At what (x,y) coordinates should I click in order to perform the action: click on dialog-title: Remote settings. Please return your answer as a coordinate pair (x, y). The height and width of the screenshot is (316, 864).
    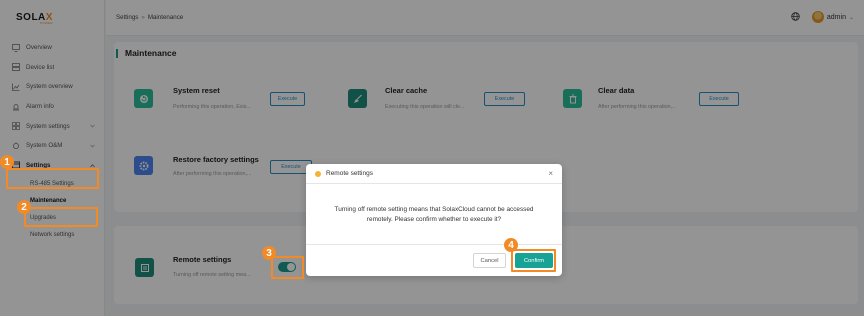
    Looking at the image, I should click on (349, 173).